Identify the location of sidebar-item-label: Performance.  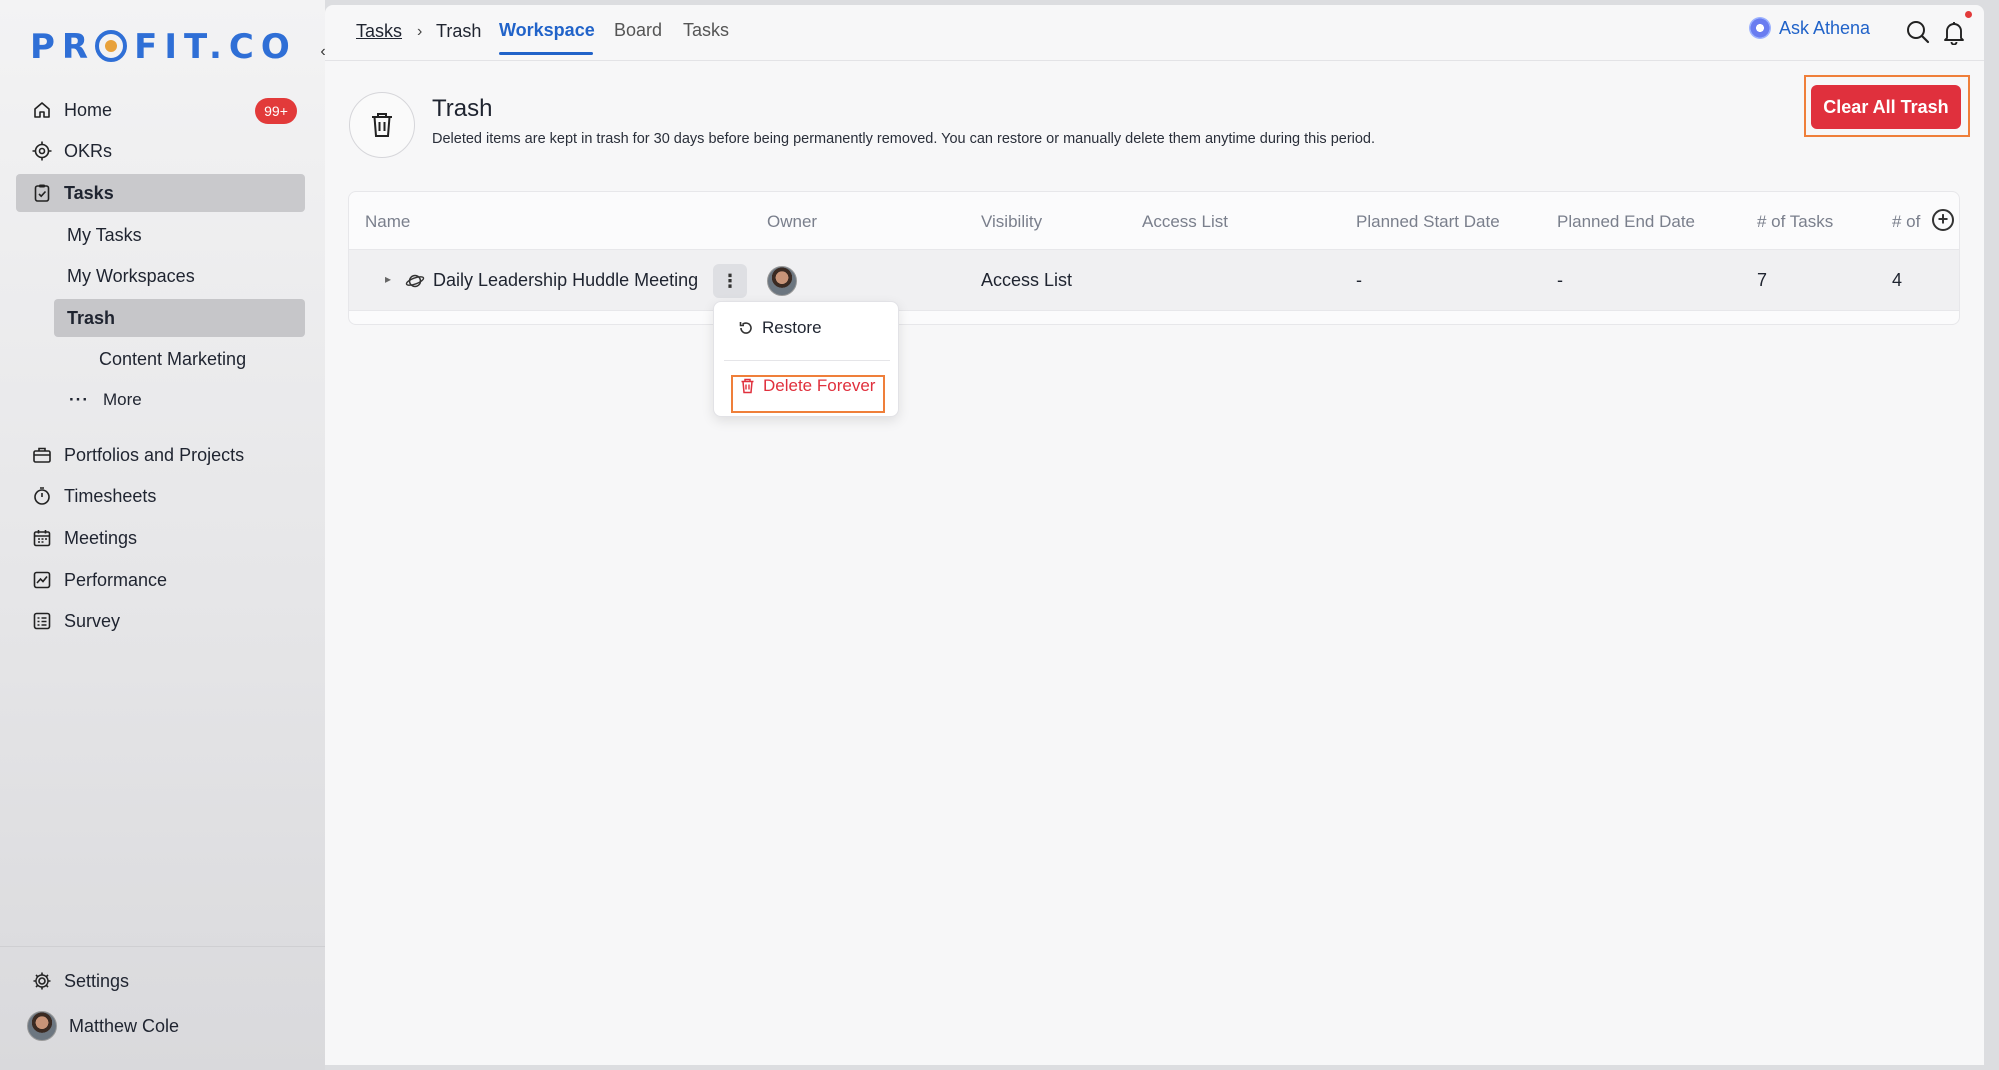
(116, 579).